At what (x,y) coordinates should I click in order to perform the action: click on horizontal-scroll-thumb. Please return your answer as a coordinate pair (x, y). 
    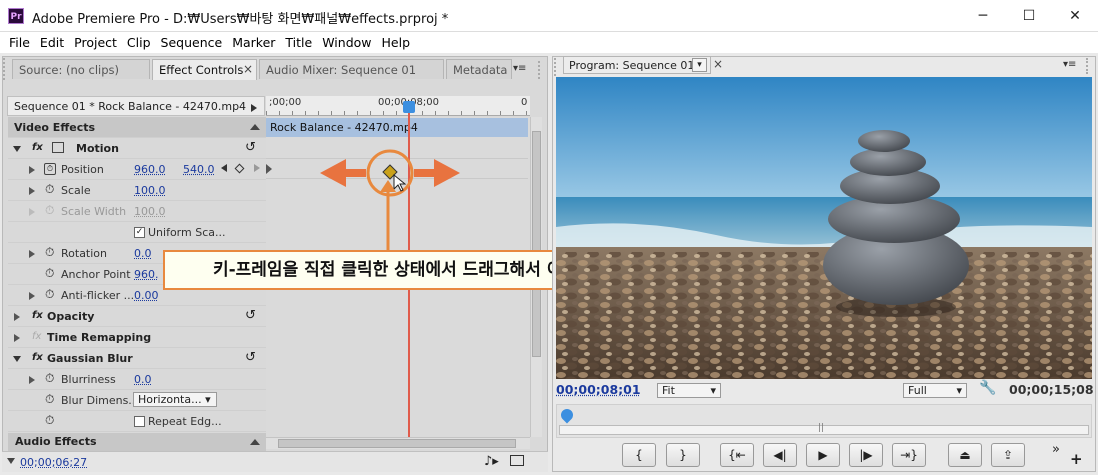
    Looking at the image, I should click on (397, 443).